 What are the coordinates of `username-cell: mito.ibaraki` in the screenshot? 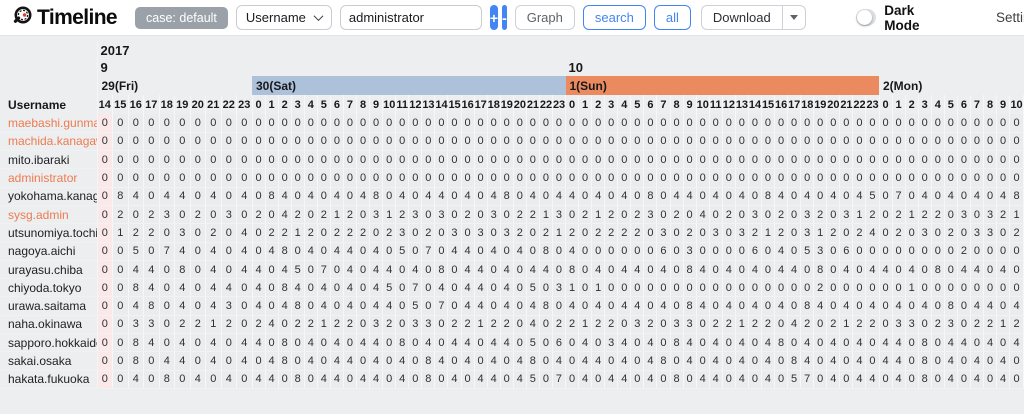 It's located at (49, 160).